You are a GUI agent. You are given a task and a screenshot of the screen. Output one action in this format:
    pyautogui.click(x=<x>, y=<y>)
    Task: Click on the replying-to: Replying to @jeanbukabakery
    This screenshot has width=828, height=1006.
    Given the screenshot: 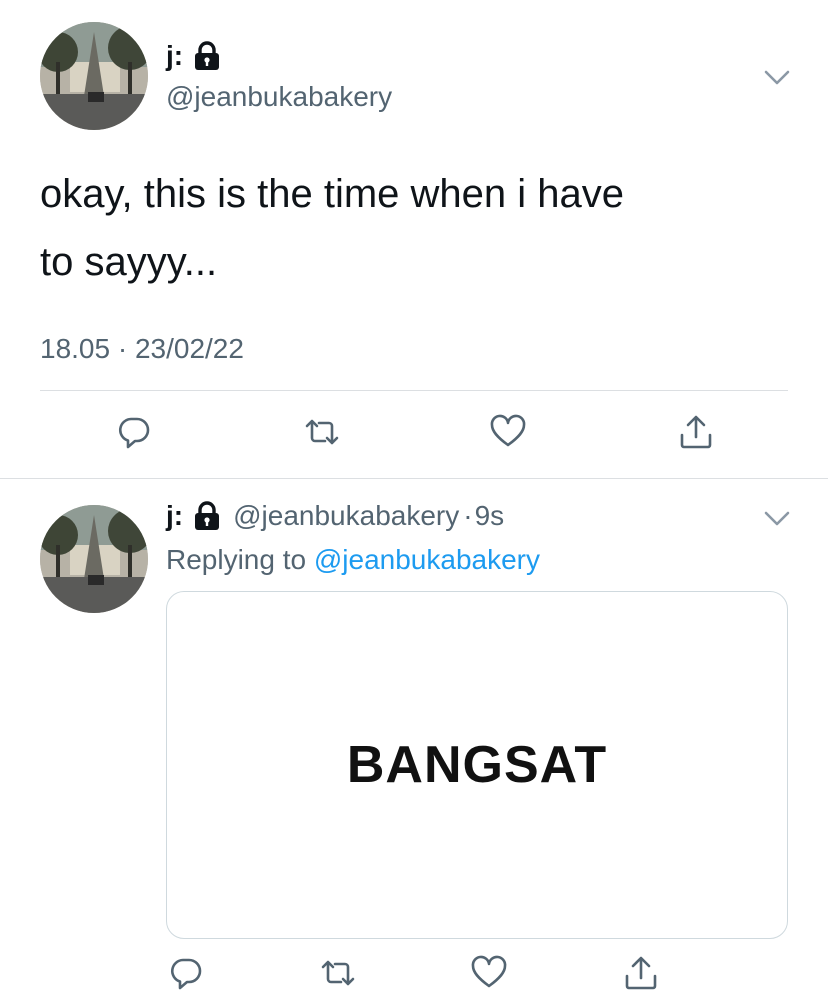 What is the action you would take?
    pyautogui.click(x=353, y=560)
    